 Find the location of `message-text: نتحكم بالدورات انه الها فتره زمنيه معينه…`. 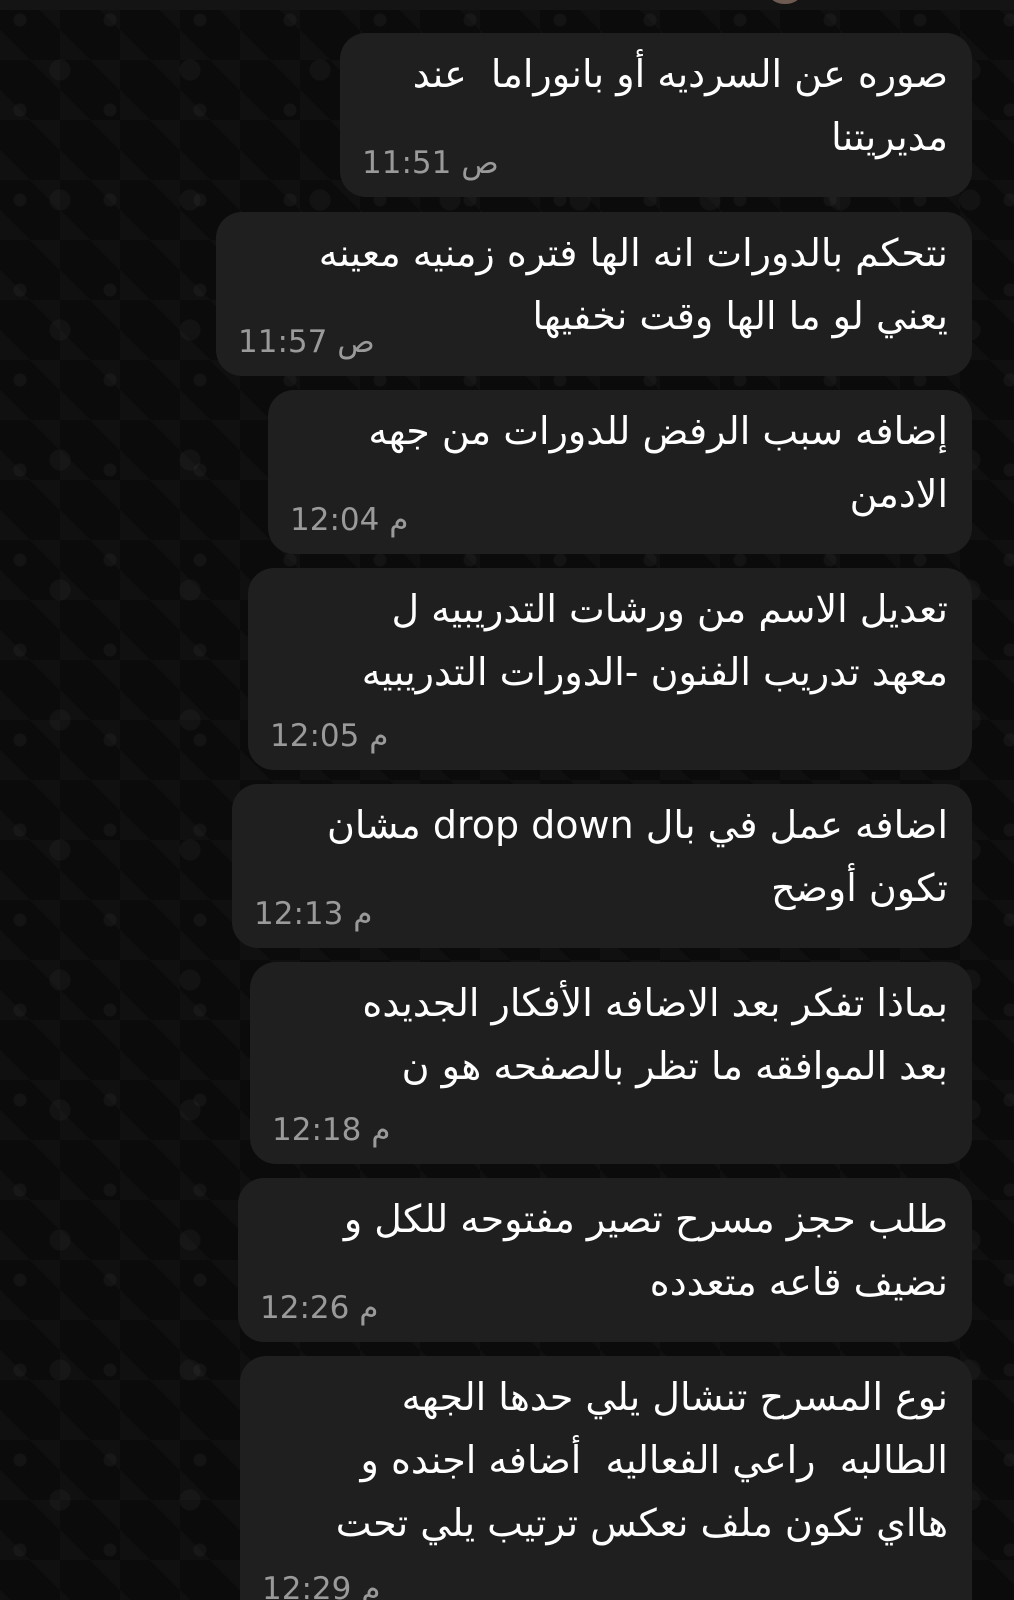

message-text: نتحكم بالدورات انه الها فتره زمنيه معينه… is located at coordinates (633, 284).